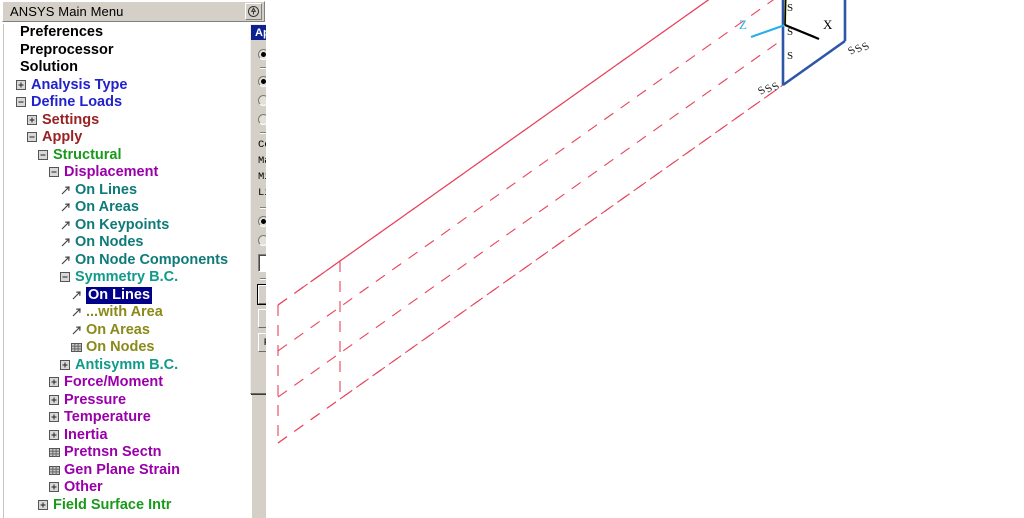 The width and height of the screenshot is (1024, 518). I want to click on tree-item-label: Analysis Type, so click(79, 84).